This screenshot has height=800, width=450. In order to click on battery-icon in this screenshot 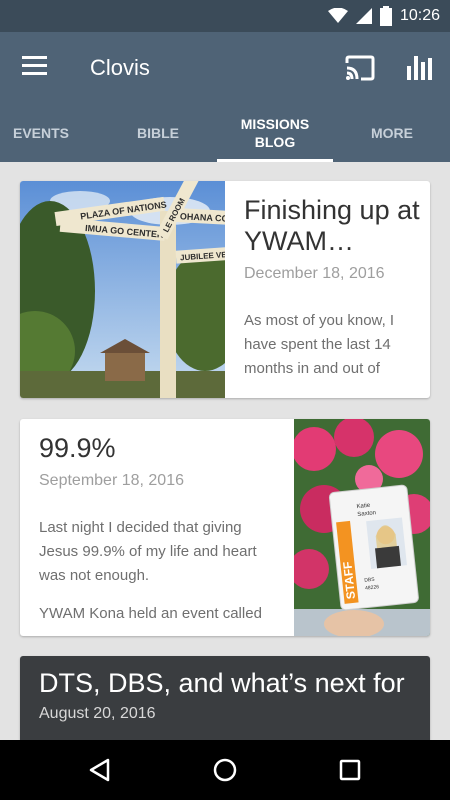, I will do `click(385, 16)`.